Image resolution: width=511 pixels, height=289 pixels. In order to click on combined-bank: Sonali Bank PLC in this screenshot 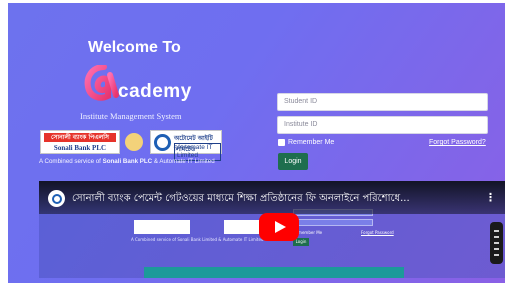, I will do `click(127, 161)`.